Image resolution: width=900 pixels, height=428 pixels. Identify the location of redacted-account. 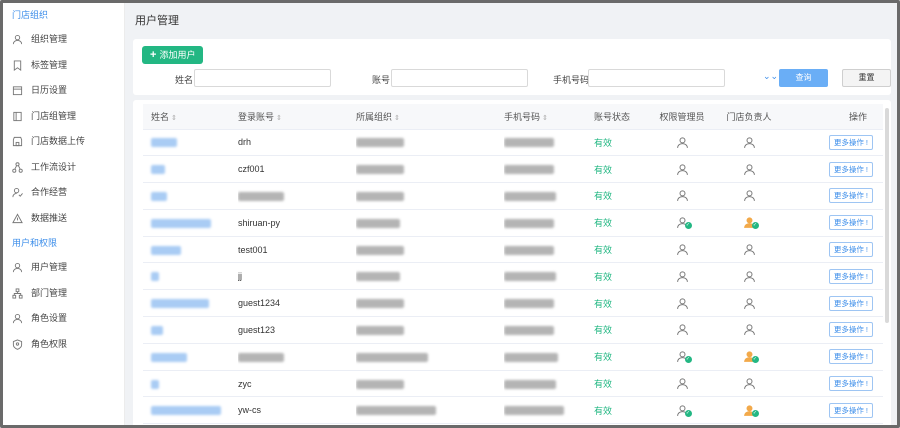
(261, 197).